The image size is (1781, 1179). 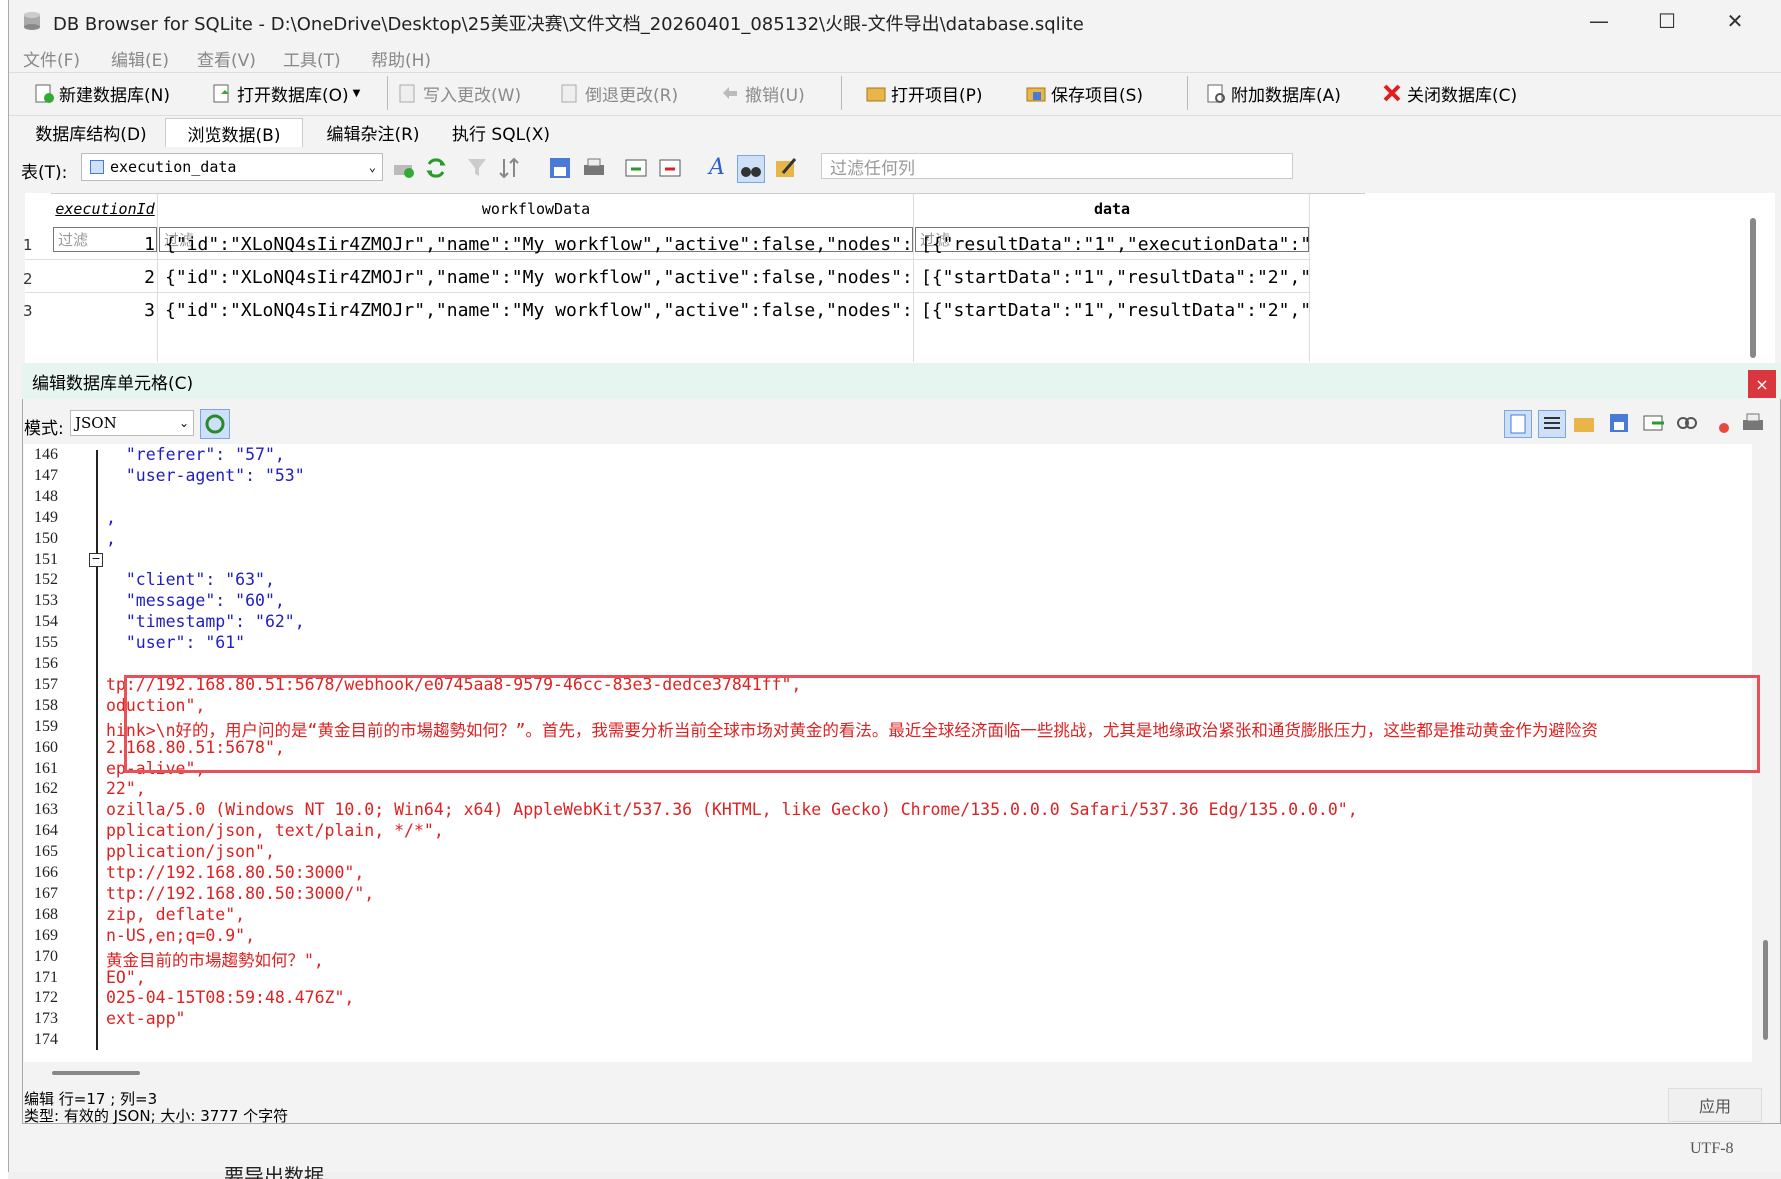 I want to click on clear-filter-icon, so click(x=478, y=168).